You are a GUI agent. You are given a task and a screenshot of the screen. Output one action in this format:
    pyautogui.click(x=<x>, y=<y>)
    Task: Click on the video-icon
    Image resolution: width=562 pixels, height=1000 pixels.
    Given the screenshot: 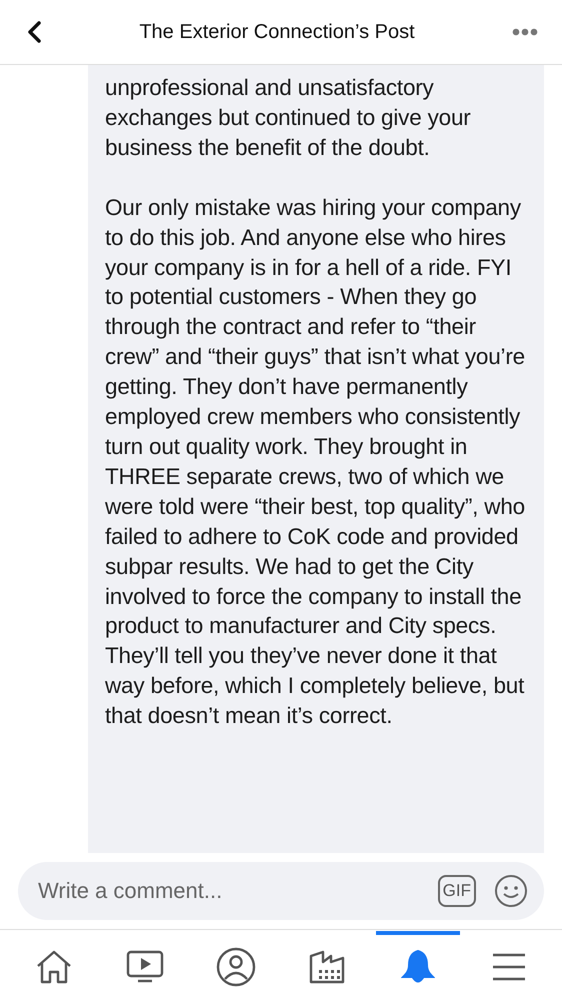 What is the action you would take?
    pyautogui.click(x=145, y=967)
    